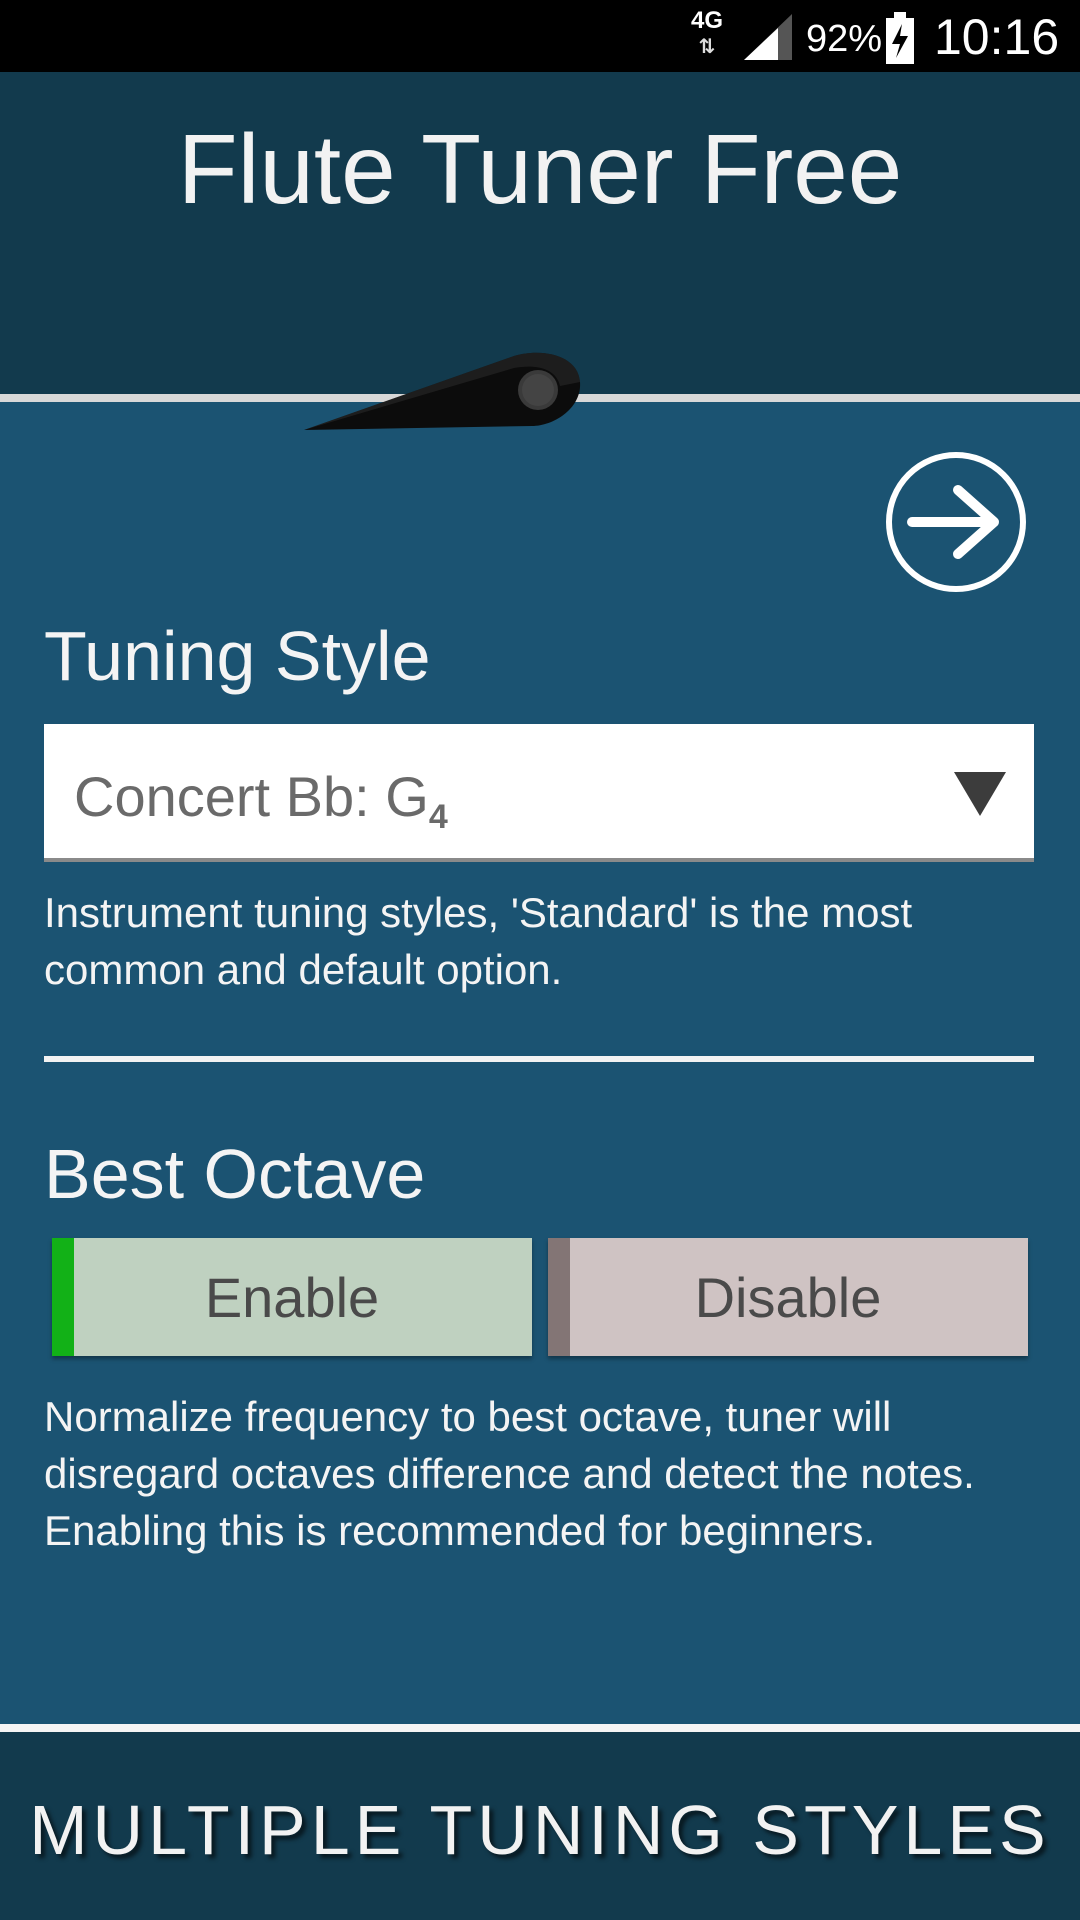 This screenshot has width=1080, height=1920. What do you see at coordinates (900, 38) in the screenshot?
I see `battery-charging-icon` at bounding box center [900, 38].